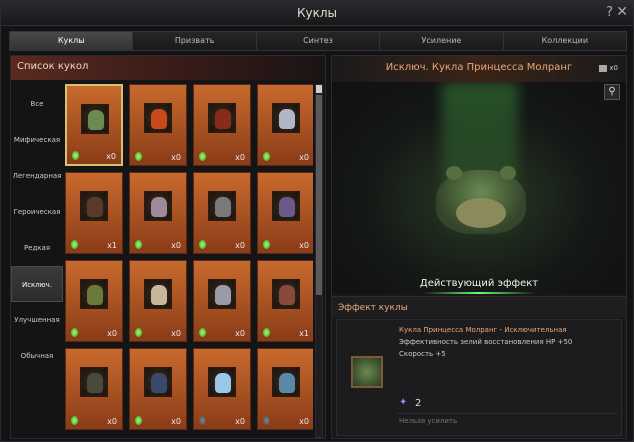 The height and width of the screenshot is (442, 634). Describe the element at coordinates (403, 402) in the screenshot. I see `enhancement-icon: ✦` at that location.